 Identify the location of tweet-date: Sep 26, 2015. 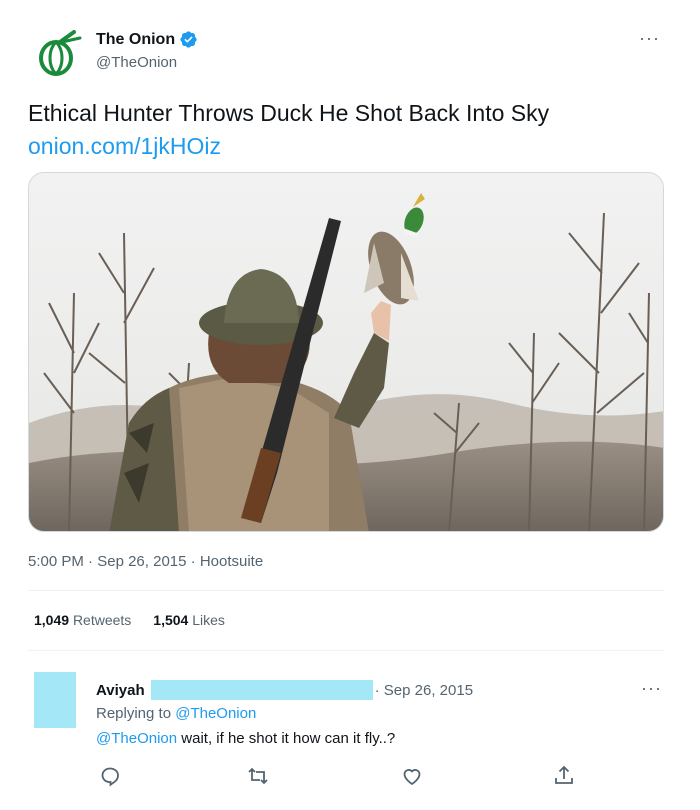
(141, 561).